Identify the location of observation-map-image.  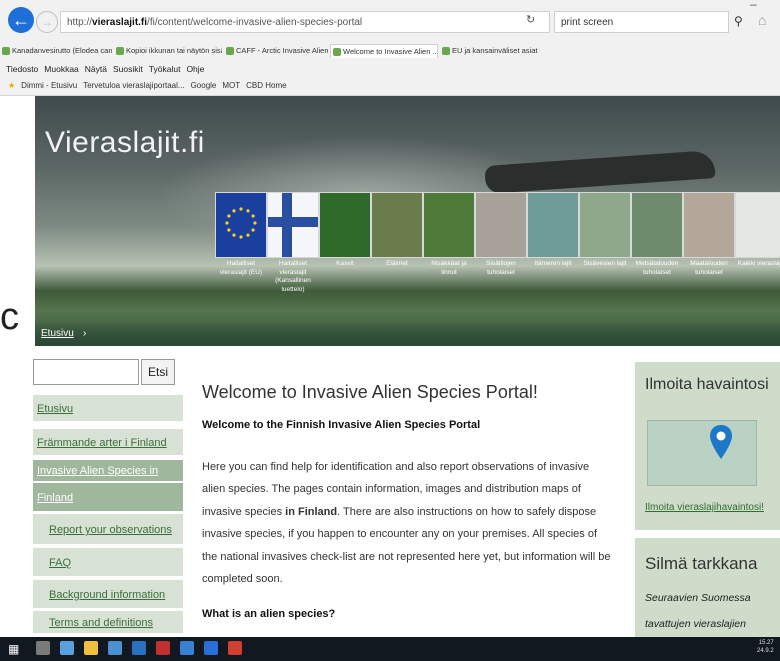
(702, 453).